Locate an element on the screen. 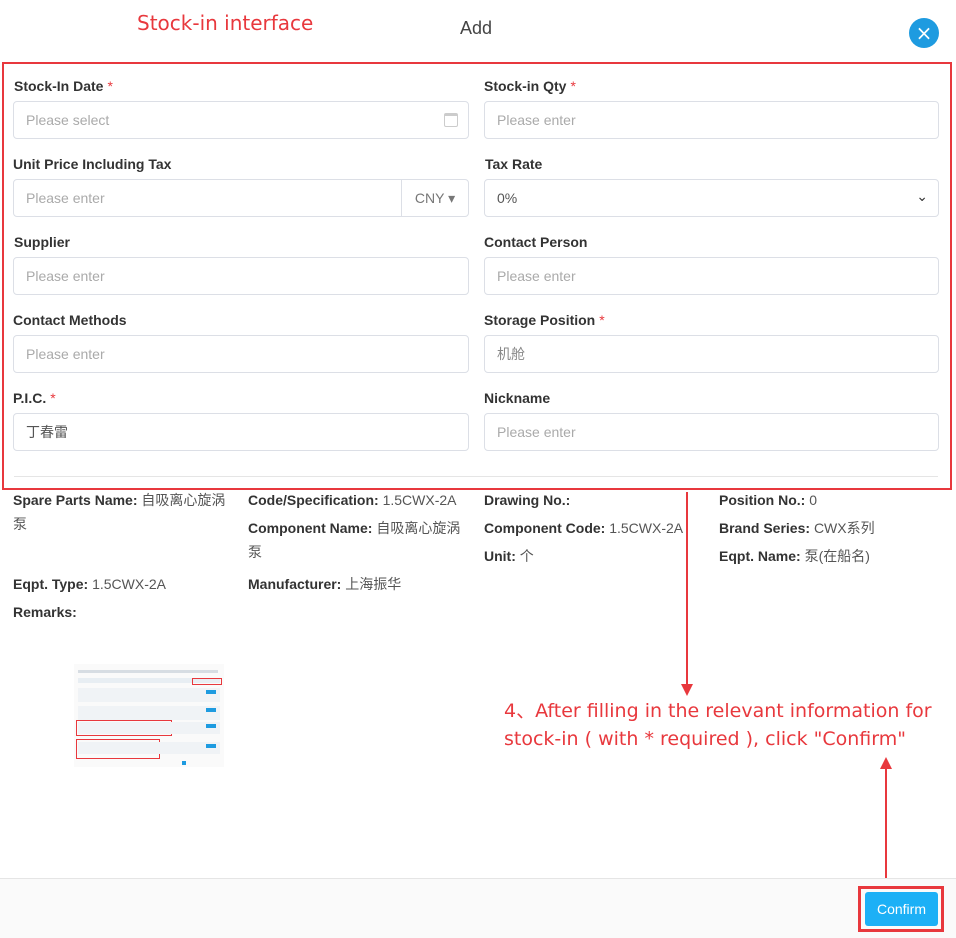  eqpt-type: Eqpt. Type: 1.5CWX-2A is located at coordinates (89, 584).